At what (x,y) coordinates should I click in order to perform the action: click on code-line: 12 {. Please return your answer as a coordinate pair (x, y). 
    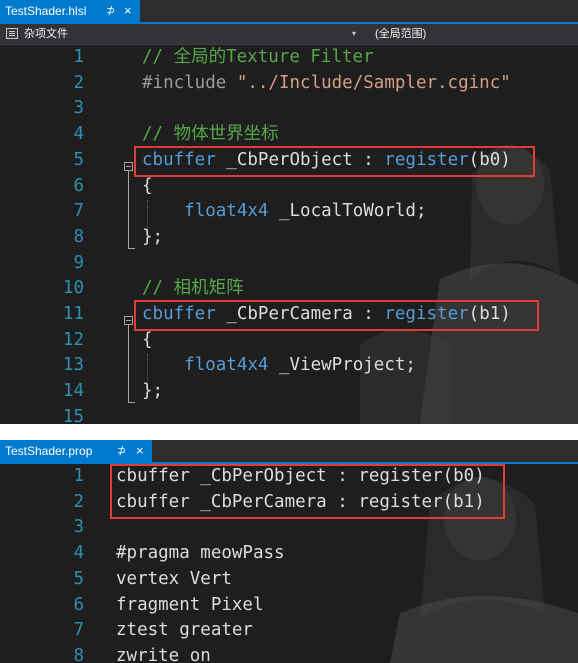
    Looking at the image, I should click on (289, 341).